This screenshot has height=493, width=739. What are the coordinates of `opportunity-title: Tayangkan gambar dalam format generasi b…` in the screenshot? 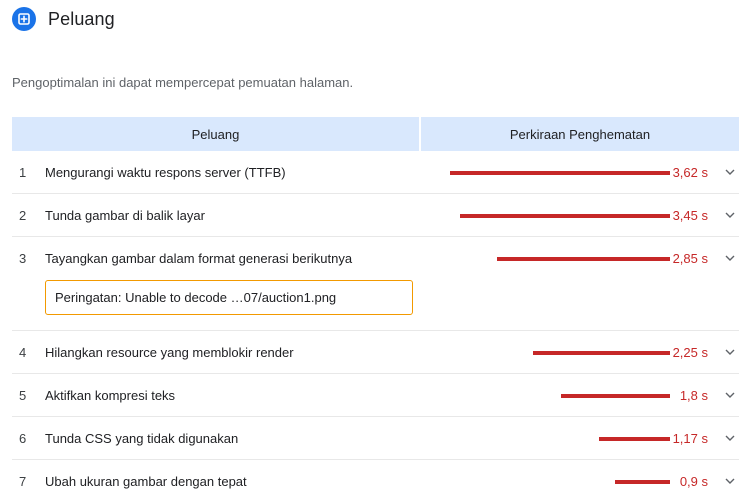 It's located at (199, 258).